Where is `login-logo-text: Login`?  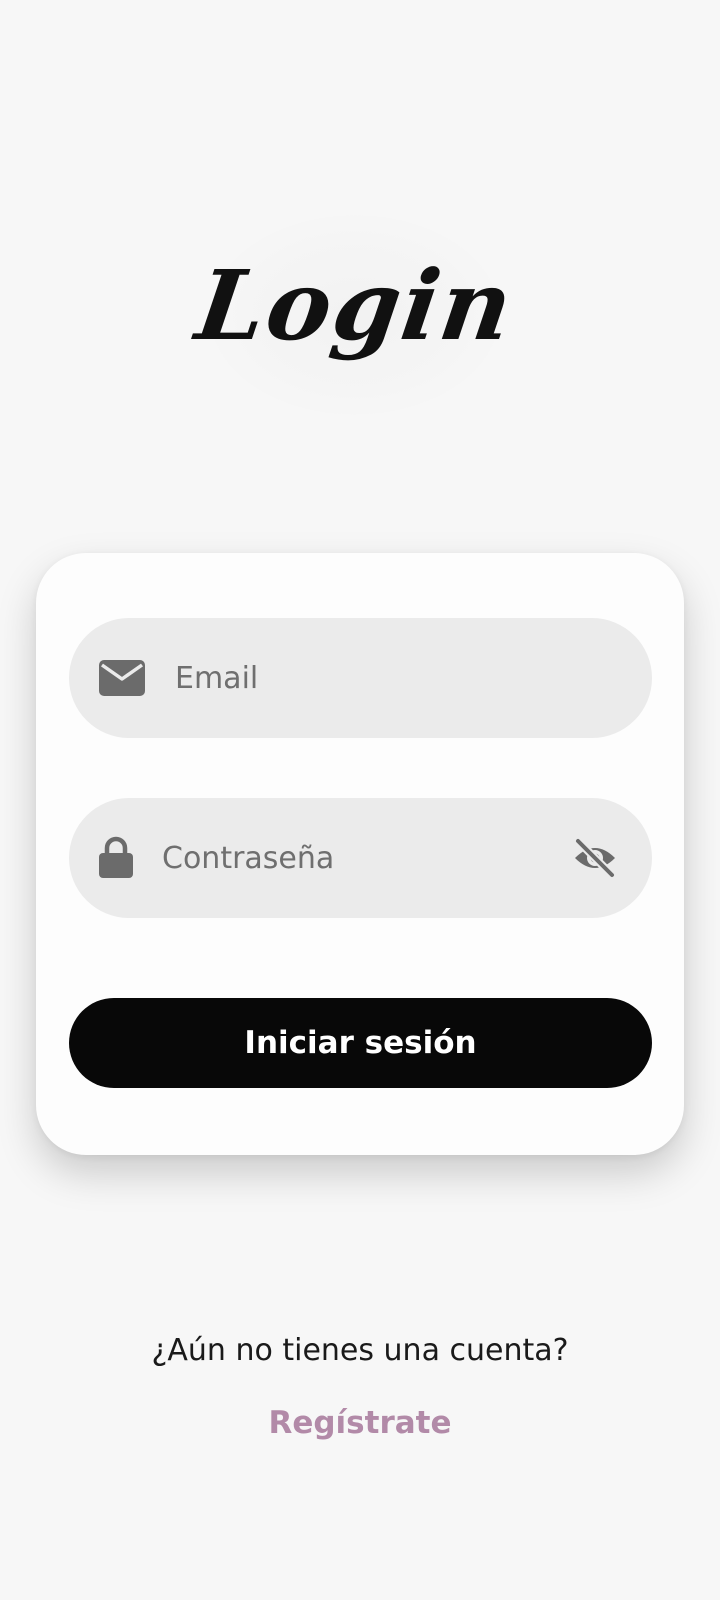 login-logo-text: Login is located at coordinates (355, 305).